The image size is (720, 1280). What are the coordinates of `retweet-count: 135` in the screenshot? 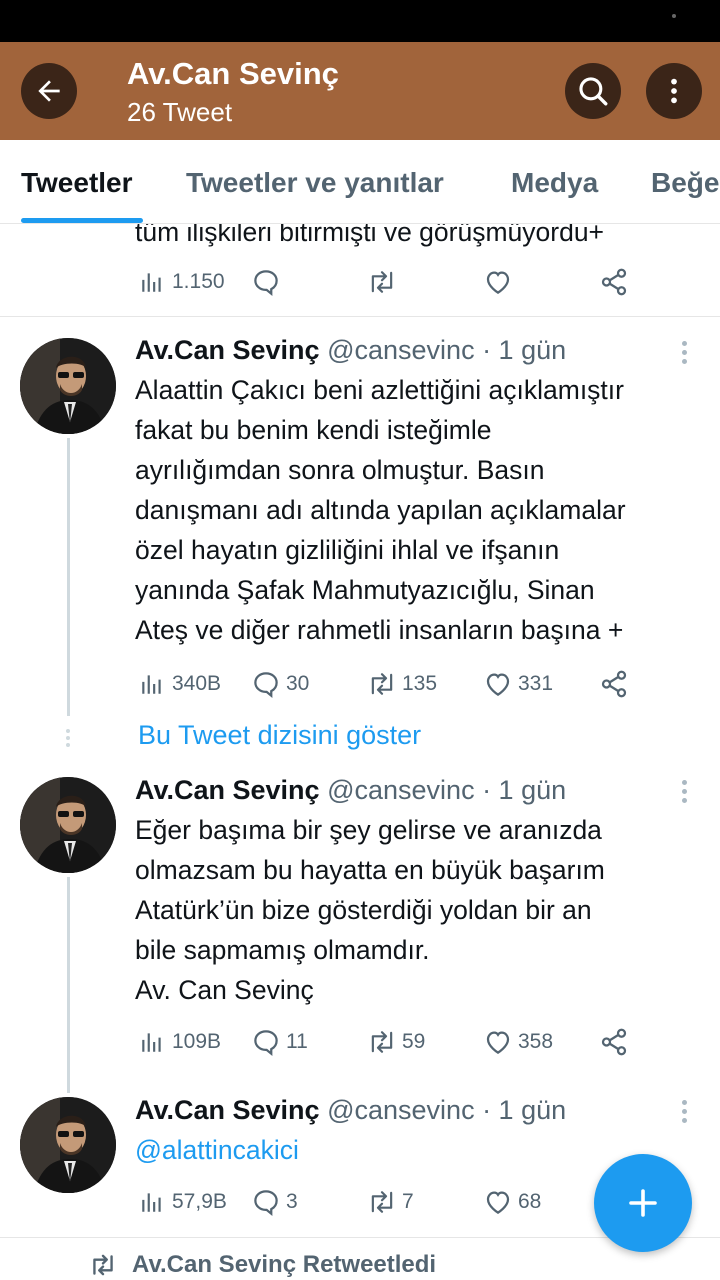 It's located at (420, 683).